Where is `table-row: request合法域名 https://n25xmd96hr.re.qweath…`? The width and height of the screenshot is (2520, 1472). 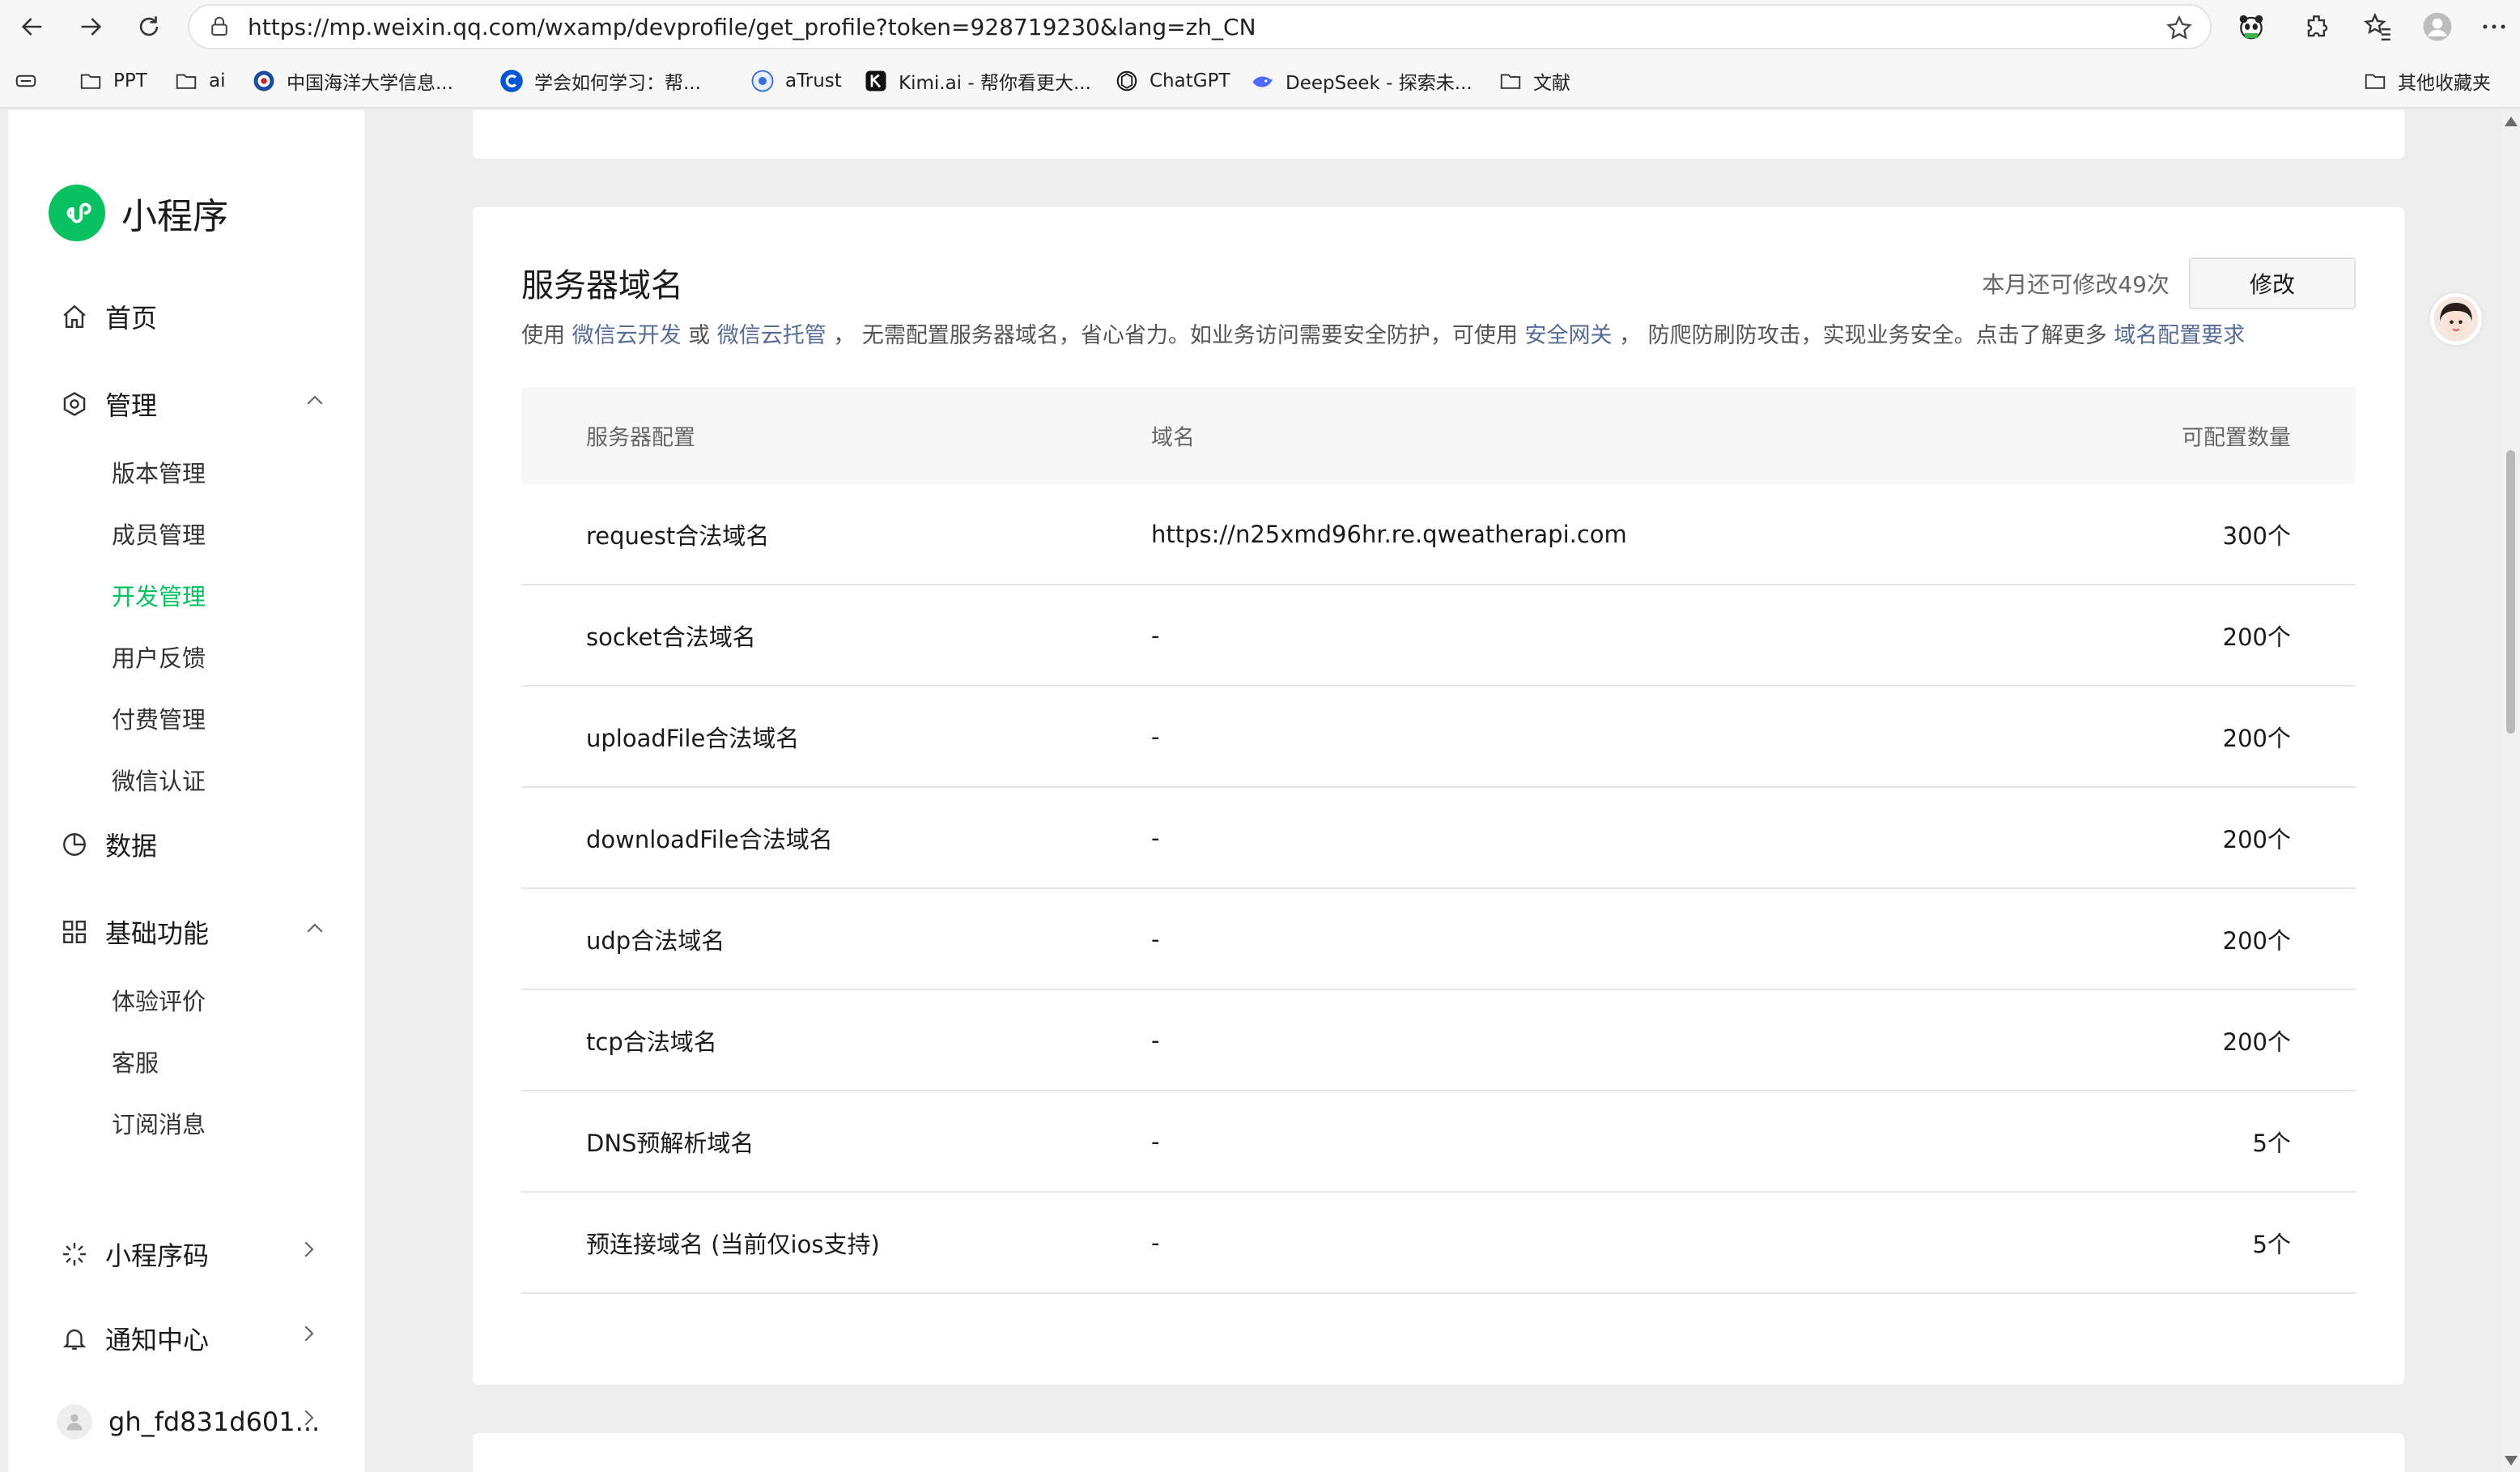
table-row: request合法域名 https://n25xmd96hr.re.qweath… is located at coordinates (1439, 534).